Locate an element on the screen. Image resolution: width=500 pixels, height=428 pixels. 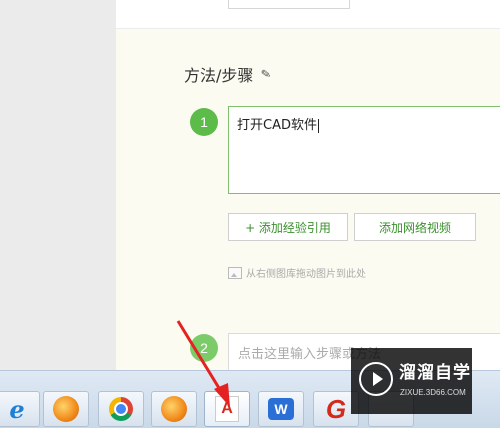
wps-icon: W is located at coordinates (281, 409).